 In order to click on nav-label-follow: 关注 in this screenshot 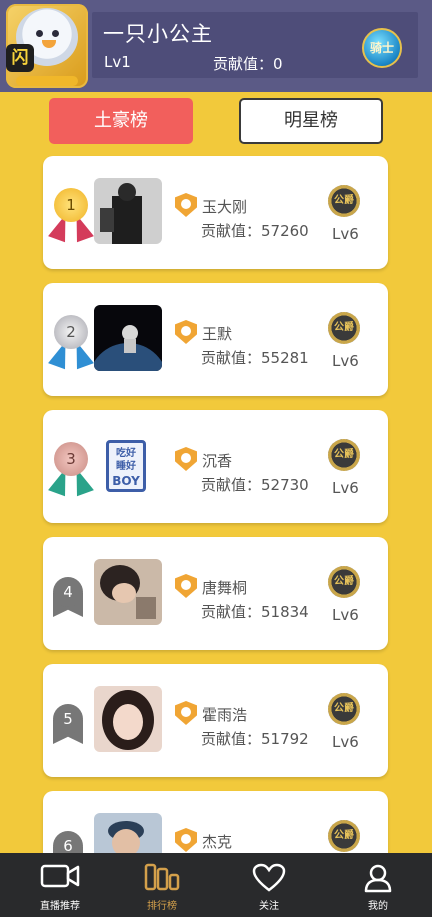, I will do `click(269, 906)`.